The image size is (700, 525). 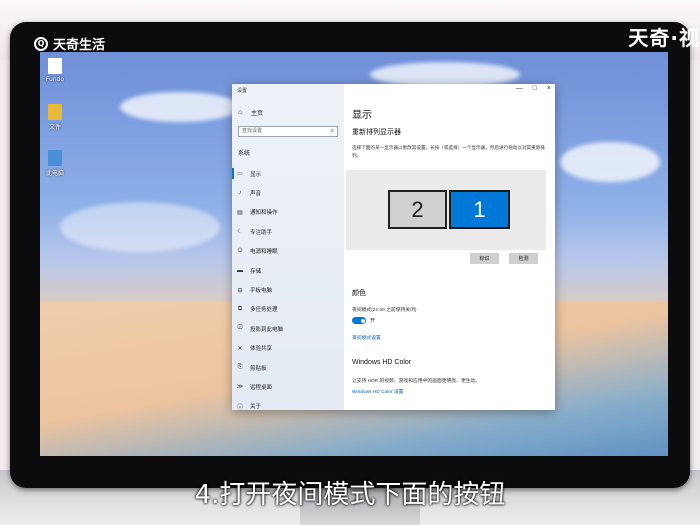 I want to click on sound-icon: ♪, so click(x=240, y=193).